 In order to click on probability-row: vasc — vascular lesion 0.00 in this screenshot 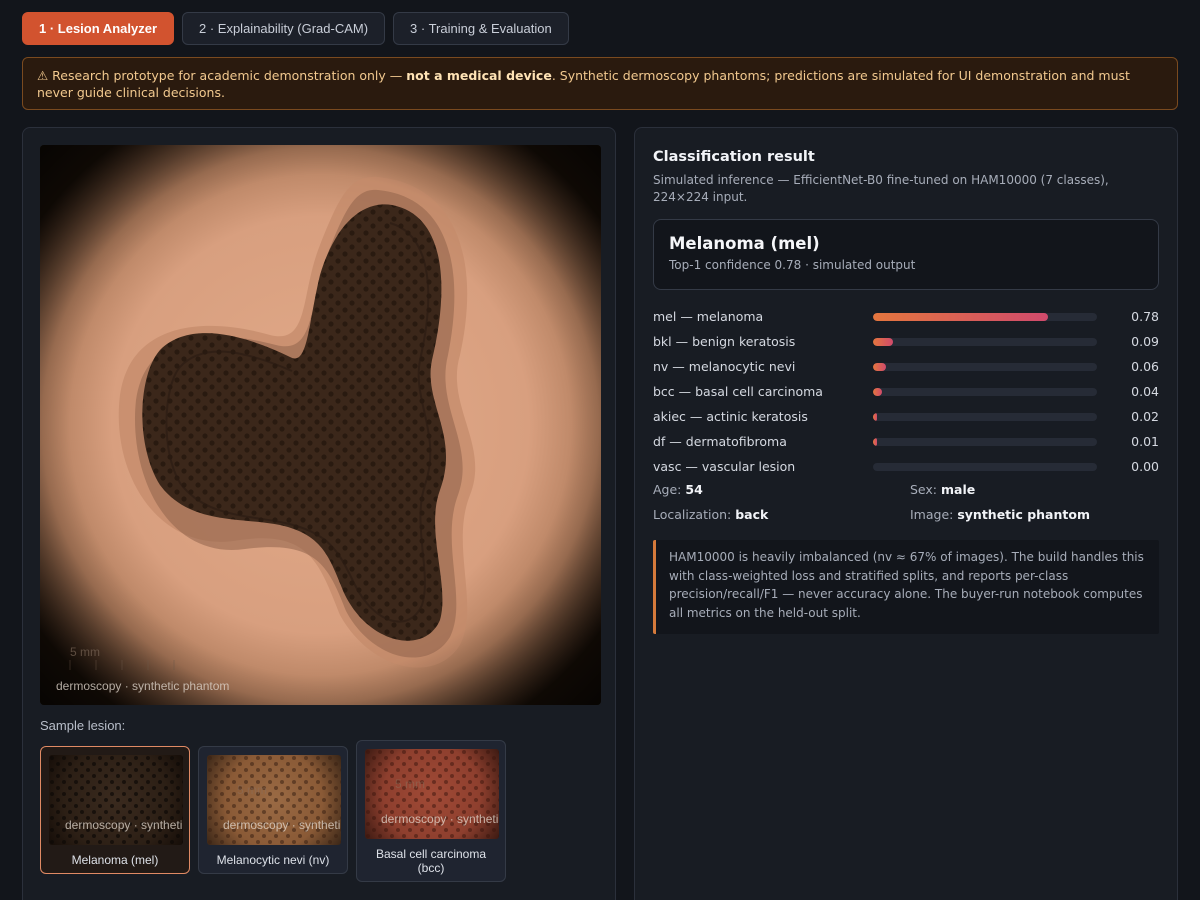, I will do `click(906, 466)`.